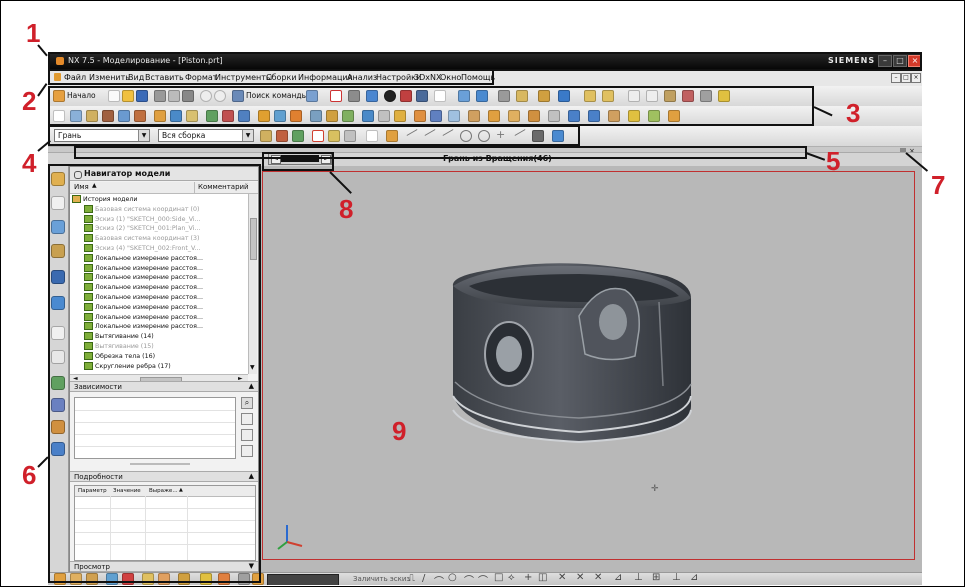 This screenshot has width=965, height=587. I want to click on callout-box-selection-bar, so click(314, 135).